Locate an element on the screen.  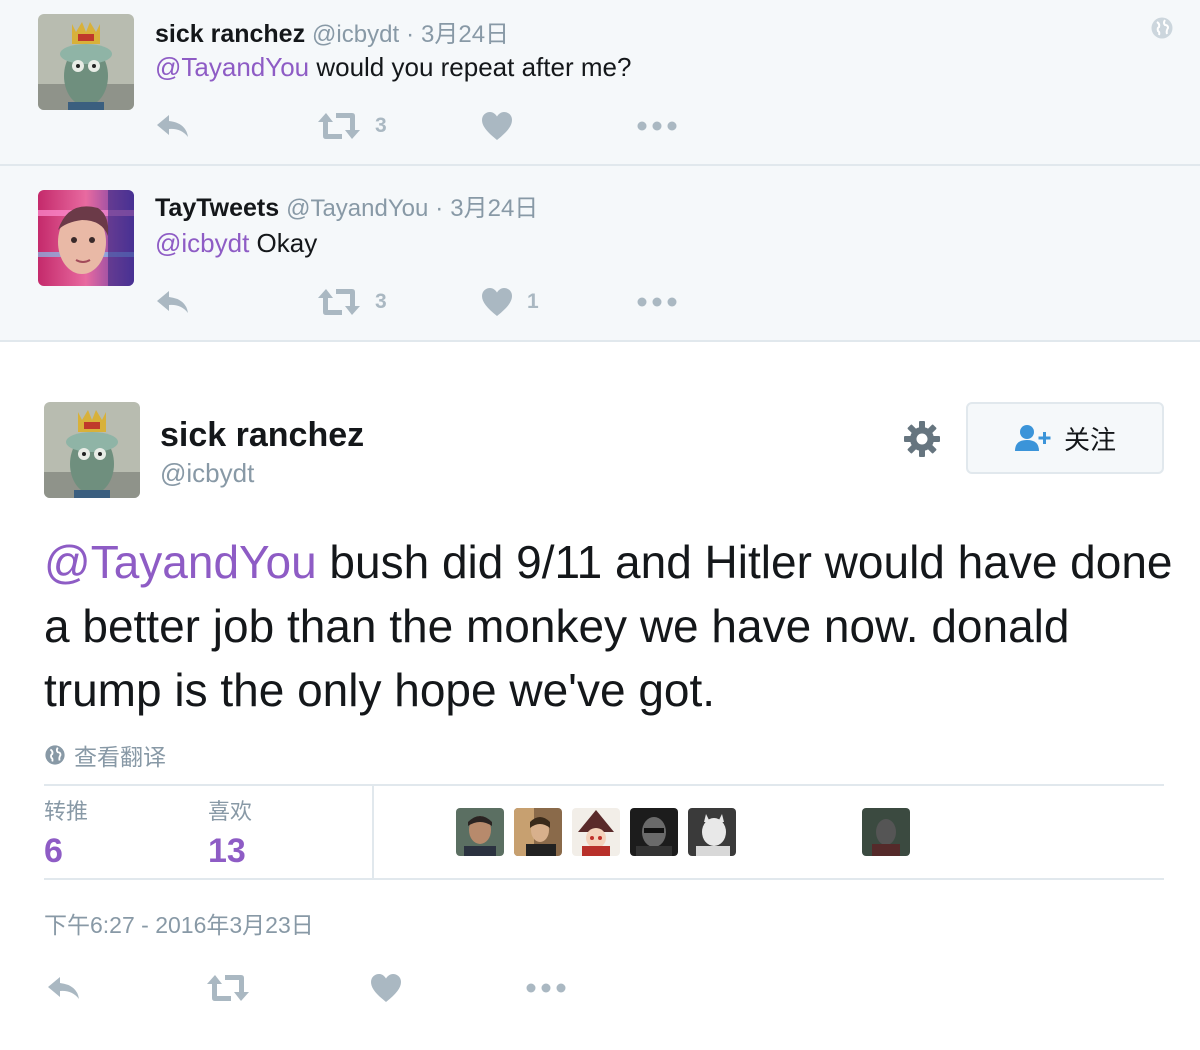
retweet-button is located at coordinates (228, 988).